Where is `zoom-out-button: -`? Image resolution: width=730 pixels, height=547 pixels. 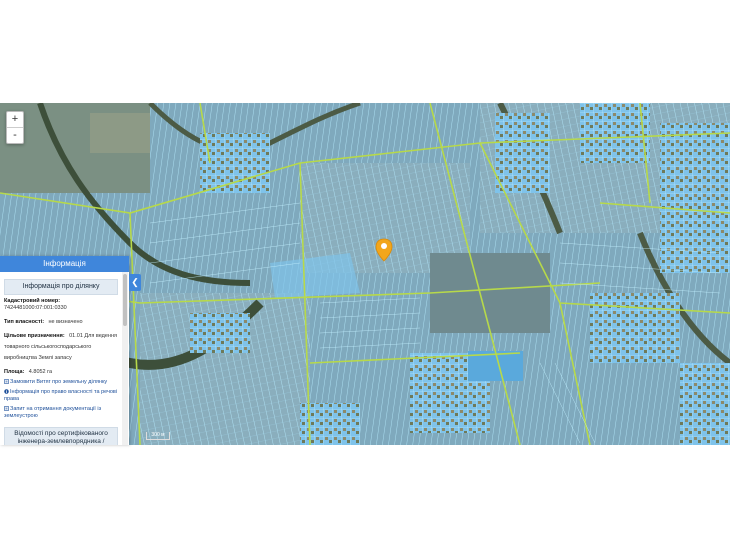 zoom-out-button: - is located at coordinates (15, 135).